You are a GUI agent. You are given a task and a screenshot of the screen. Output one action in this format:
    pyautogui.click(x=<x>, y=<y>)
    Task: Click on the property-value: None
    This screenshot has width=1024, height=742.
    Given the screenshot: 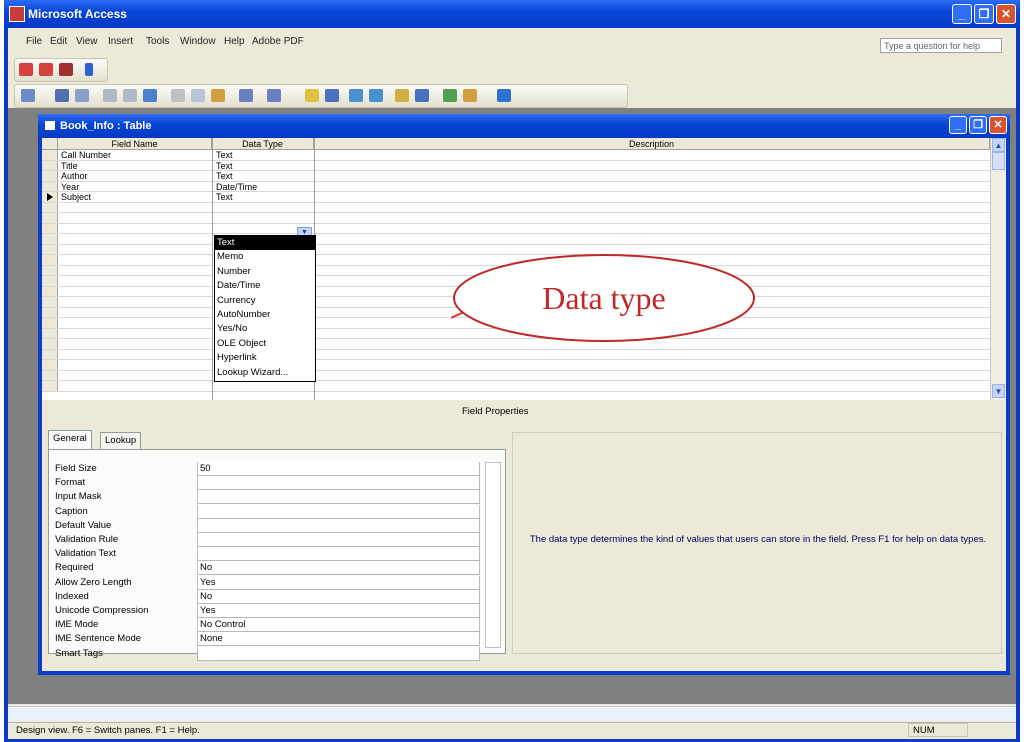 What is the action you would take?
    pyautogui.click(x=338, y=639)
    